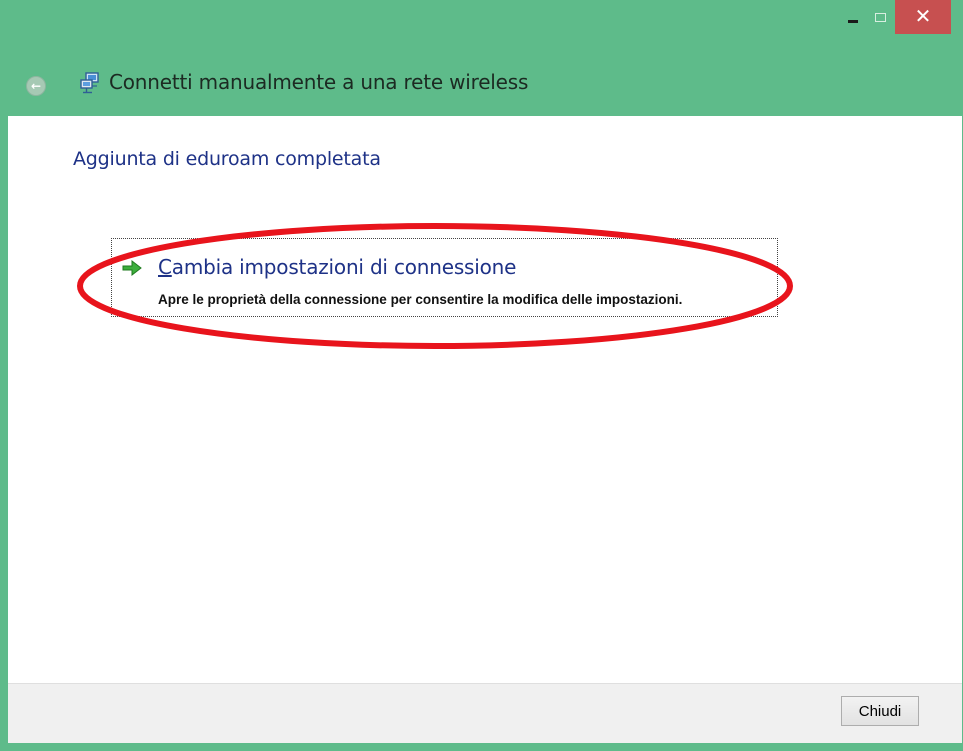 The width and height of the screenshot is (963, 751). I want to click on maximize-button, so click(881, 17).